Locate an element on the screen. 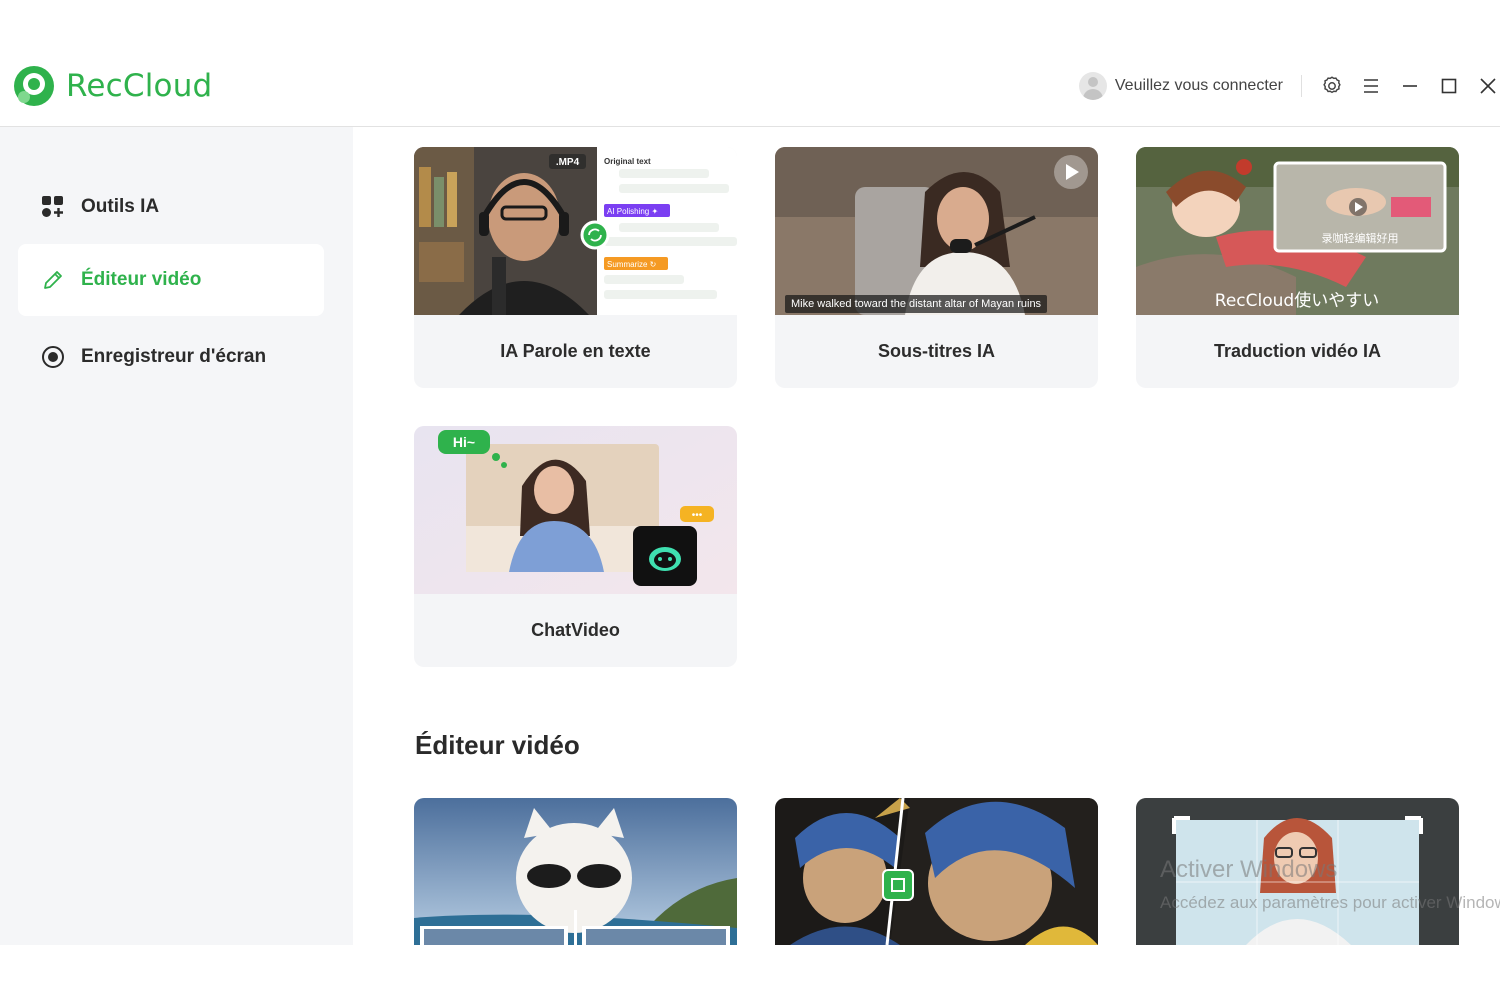 The image size is (1500, 1000). settings-button is located at coordinates (1332, 86).